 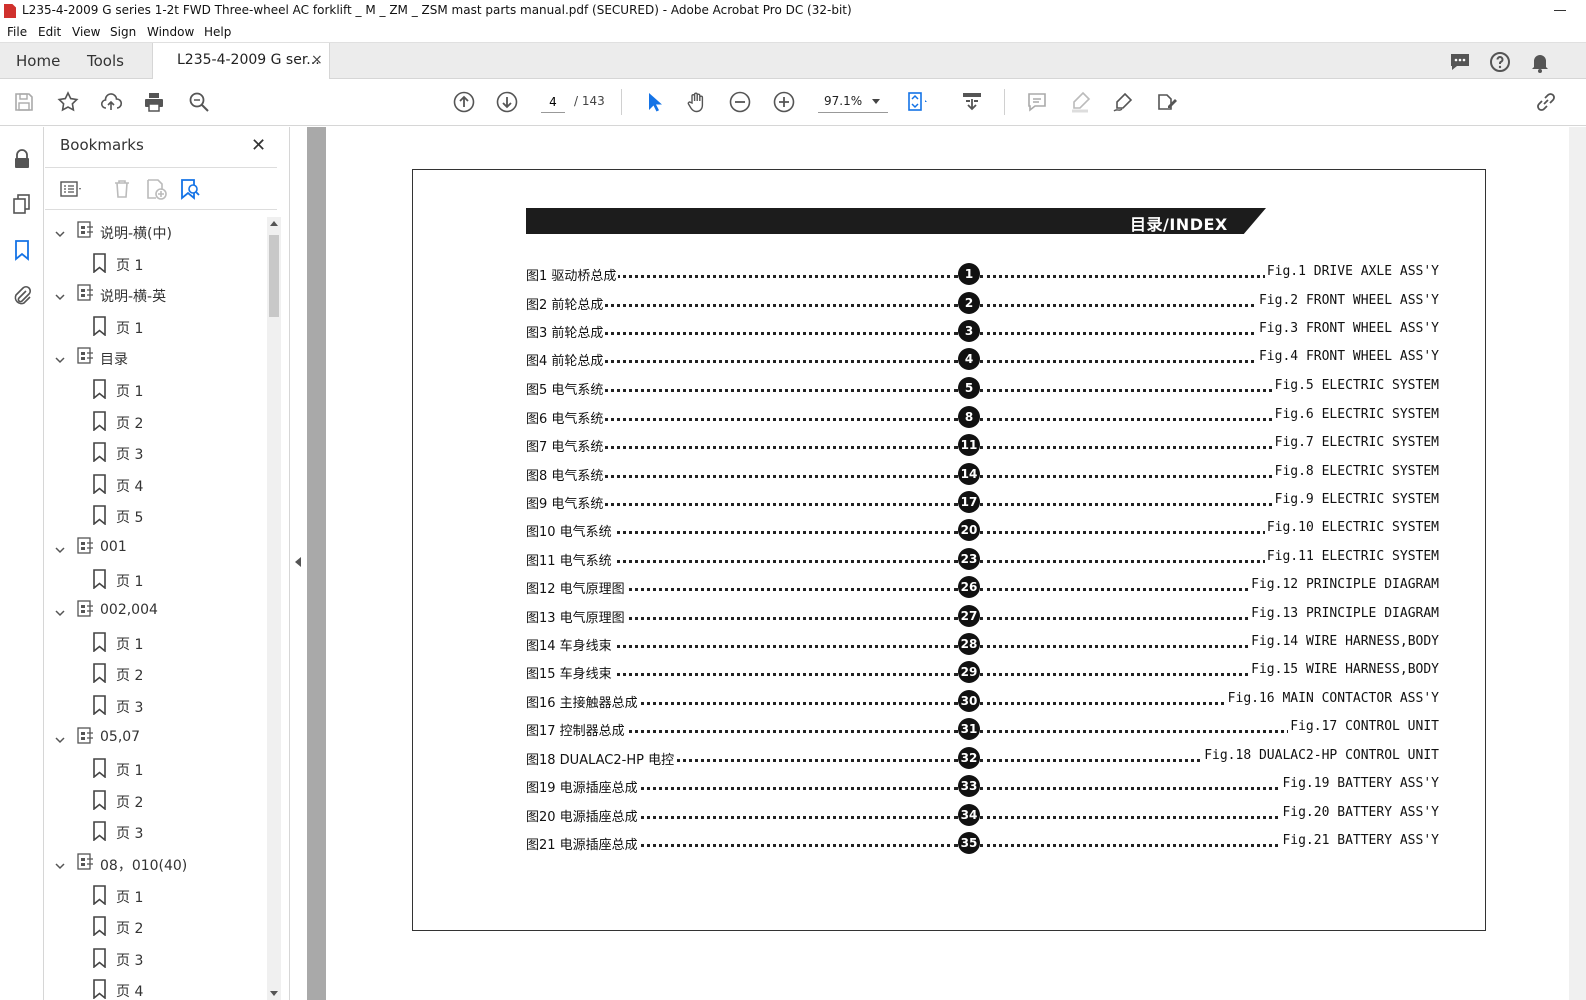 What do you see at coordinates (258, 145) in the screenshot?
I see `close-icon: ✕` at bounding box center [258, 145].